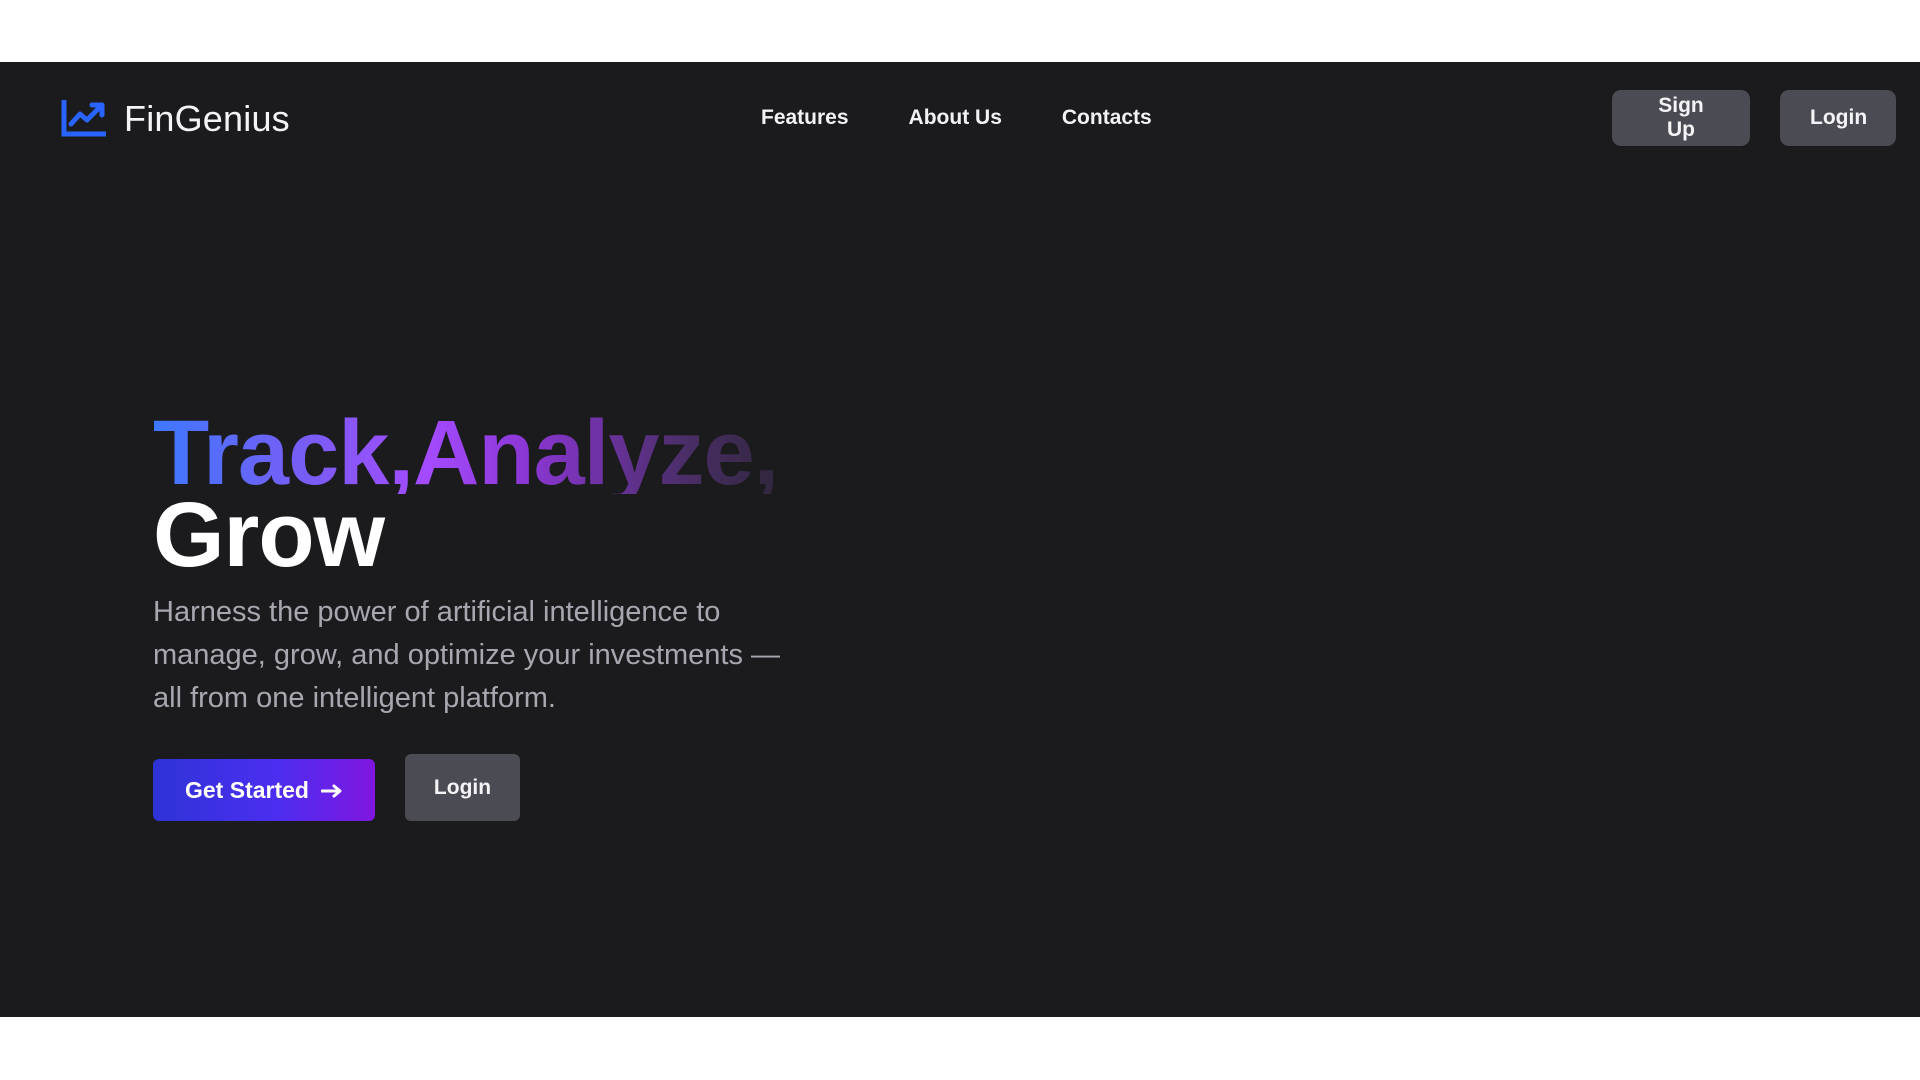 The width and height of the screenshot is (1920, 1080). Describe the element at coordinates (1107, 118) in the screenshot. I see `nav-link-contacts: Contacts` at that location.